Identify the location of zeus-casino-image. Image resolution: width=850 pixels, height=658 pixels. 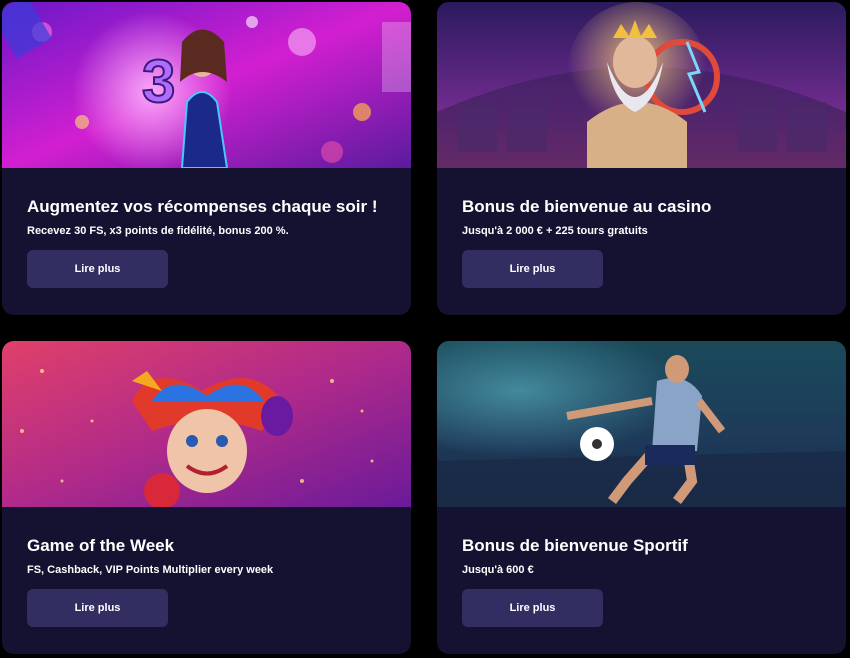
(641, 85).